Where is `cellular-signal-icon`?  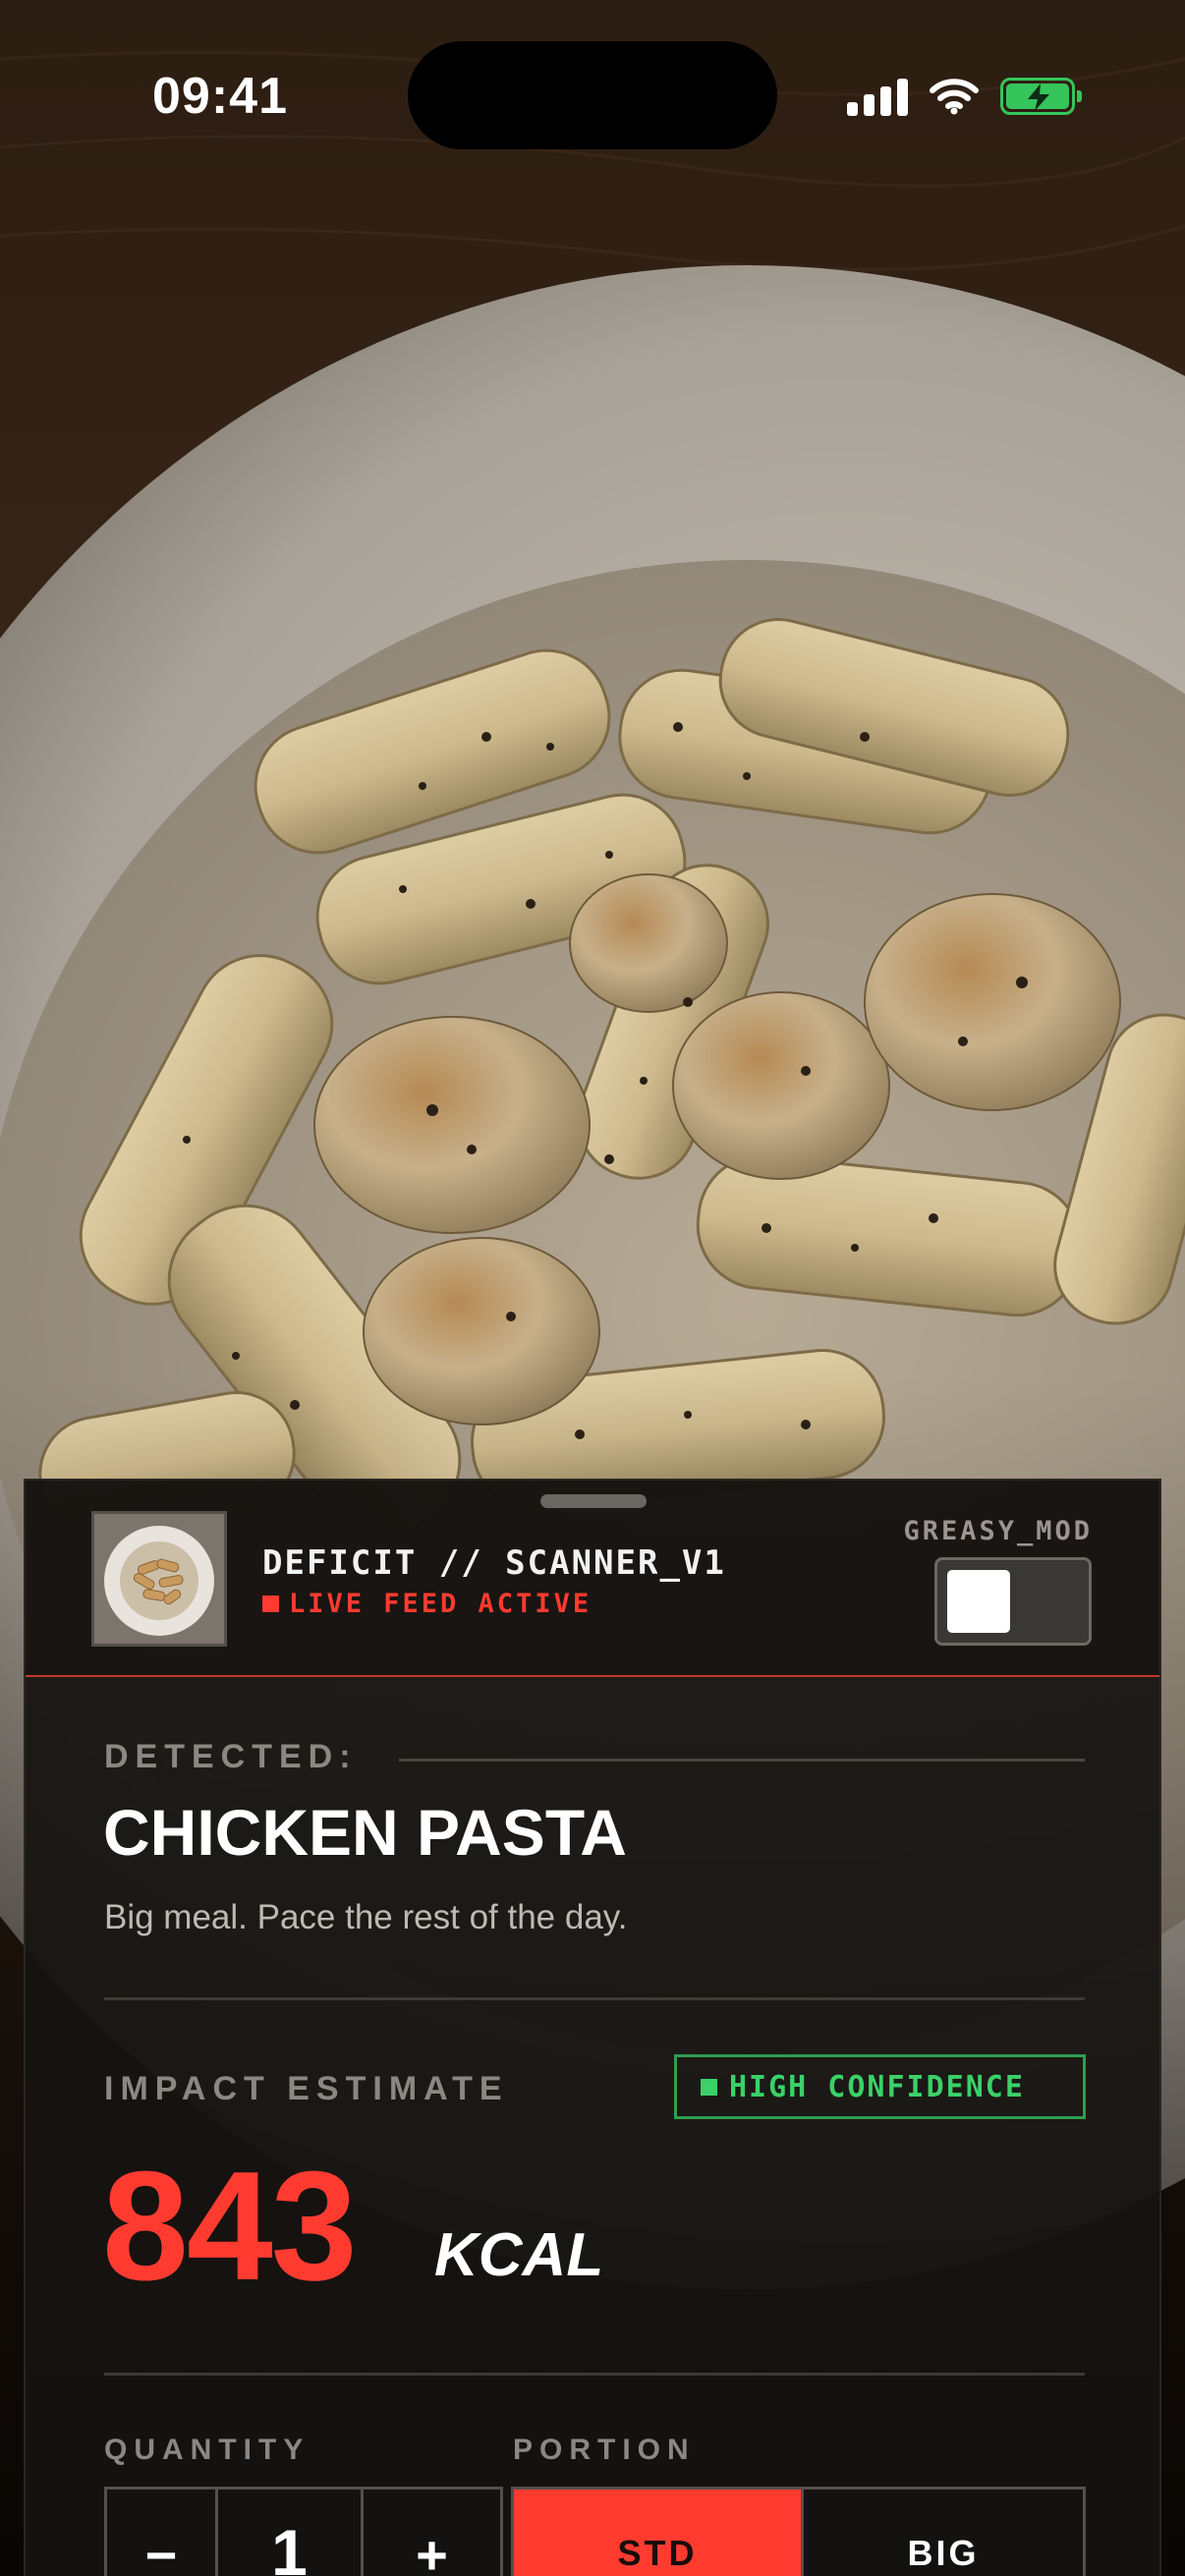
cellular-signal-icon is located at coordinates (878, 96).